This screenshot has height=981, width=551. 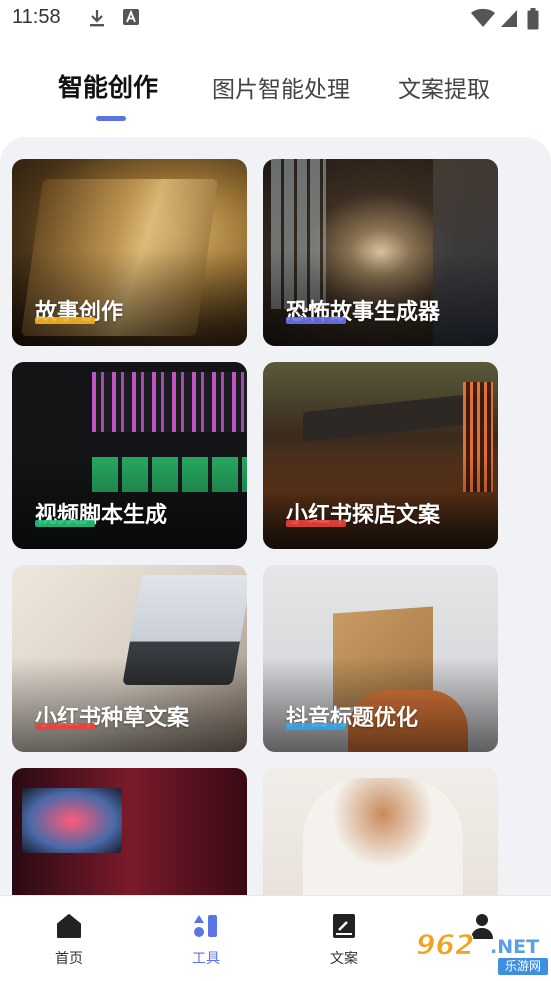 I want to click on home-icon, so click(x=69, y=926).